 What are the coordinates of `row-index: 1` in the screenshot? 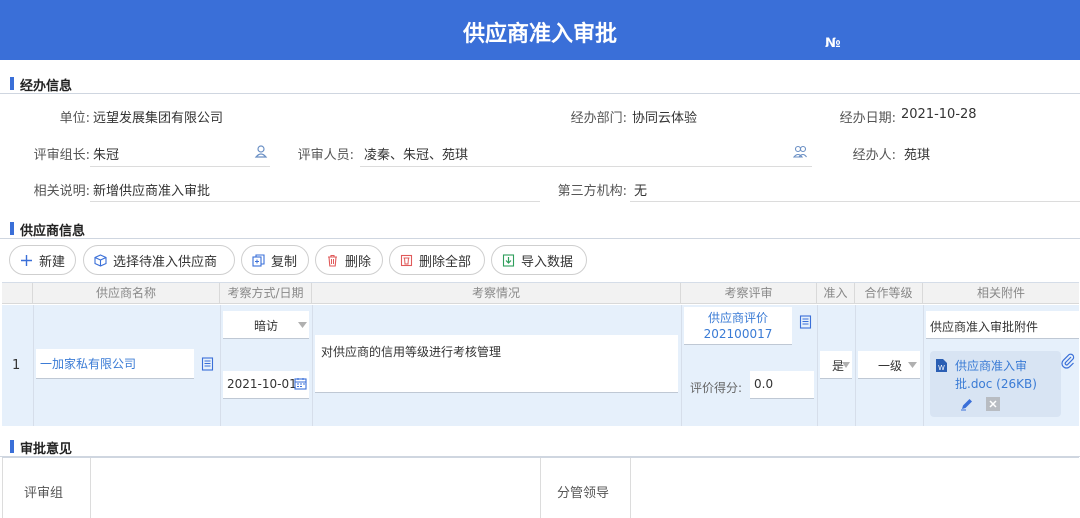 It's located at (16, 365).